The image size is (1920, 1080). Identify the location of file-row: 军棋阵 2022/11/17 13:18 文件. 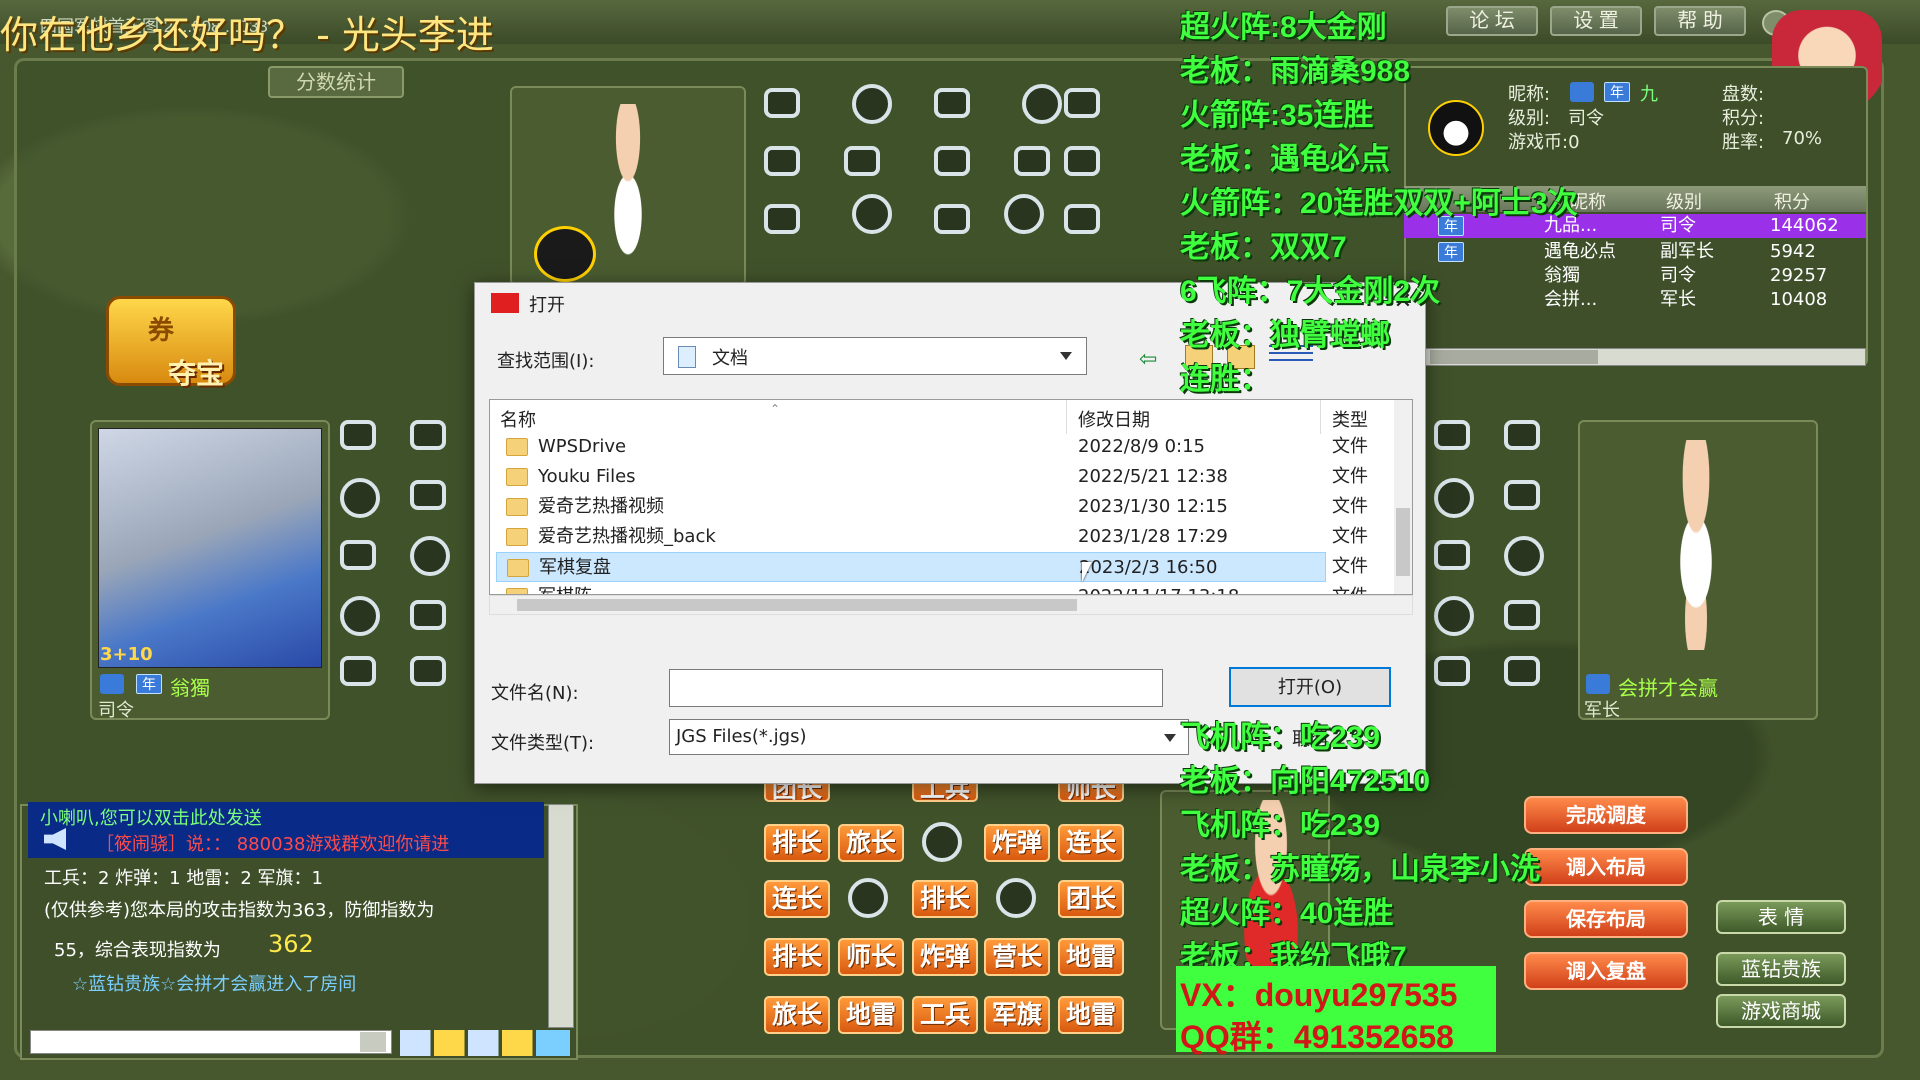
(940, 588).